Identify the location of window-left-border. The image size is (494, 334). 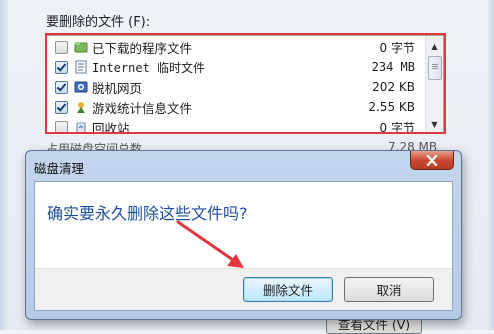
(4, 165).